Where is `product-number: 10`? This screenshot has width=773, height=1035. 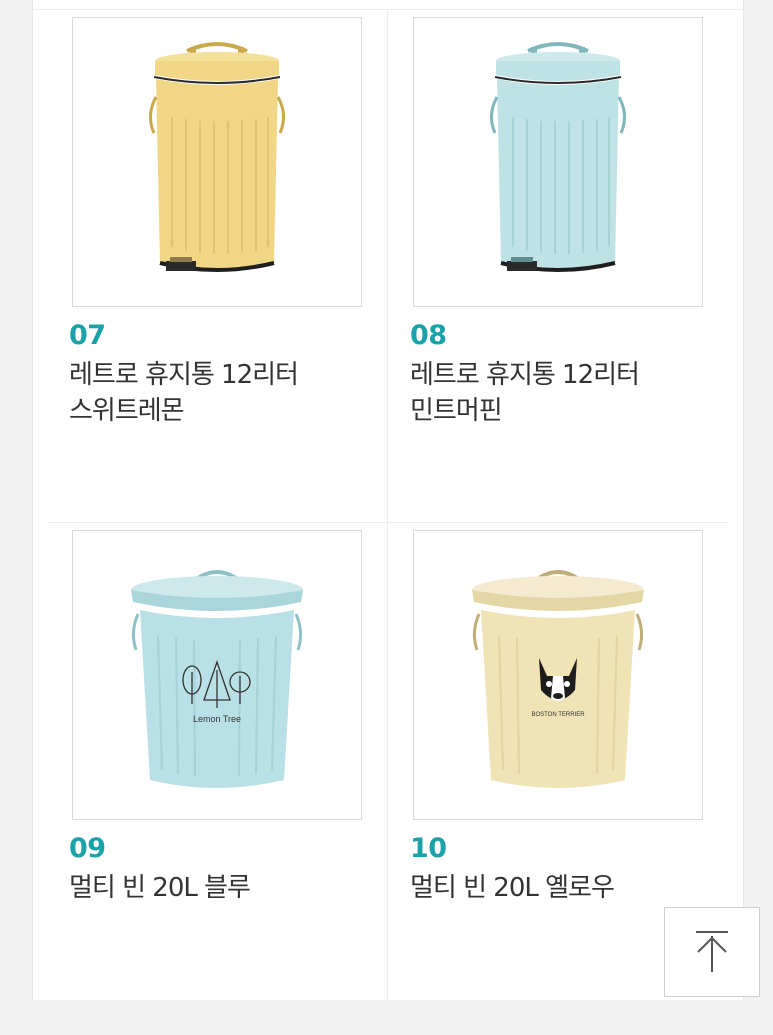
product-number: 10 is located at coordinates (428, 848).